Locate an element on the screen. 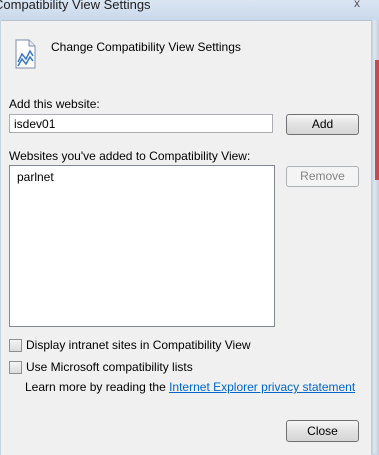 This screenshot has height=455, width=379. privacy-statement-link: Internet Explorer privacy statement is located at coordinates (262, 387).